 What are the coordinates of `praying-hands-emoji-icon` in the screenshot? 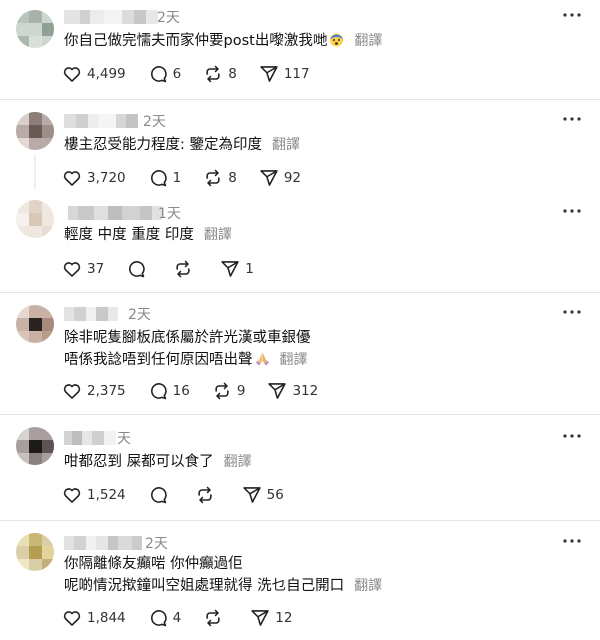 It's located at (262, 358).